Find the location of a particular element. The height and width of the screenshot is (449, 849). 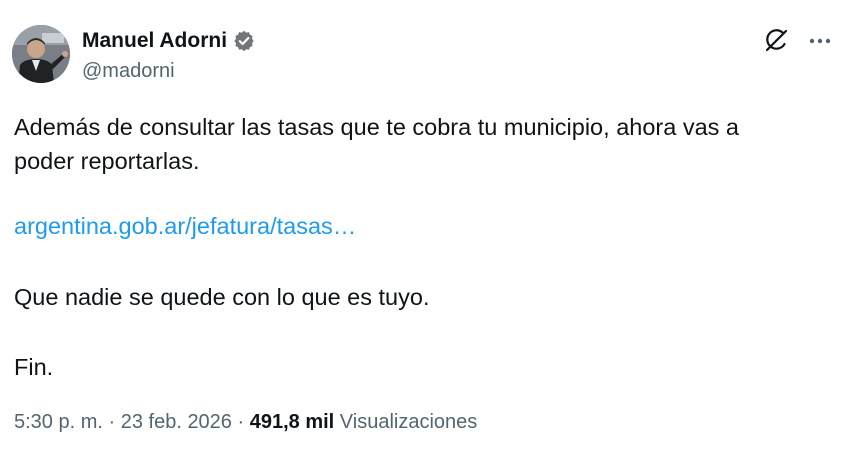

more-dots-icon is located at coordinates (820, 41).